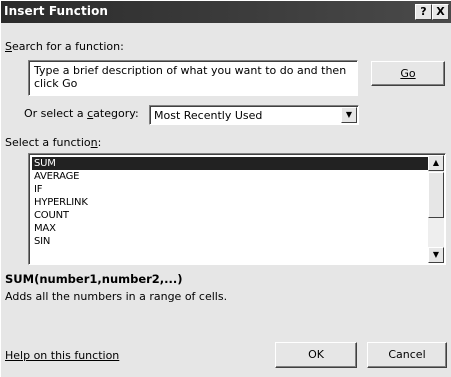 This screenshot has height=377, width=451. What do you see at coordinates (436, 255) in the screenshot?
I see `arrow-down-icon: ▼` at bounding box center [436, 255].